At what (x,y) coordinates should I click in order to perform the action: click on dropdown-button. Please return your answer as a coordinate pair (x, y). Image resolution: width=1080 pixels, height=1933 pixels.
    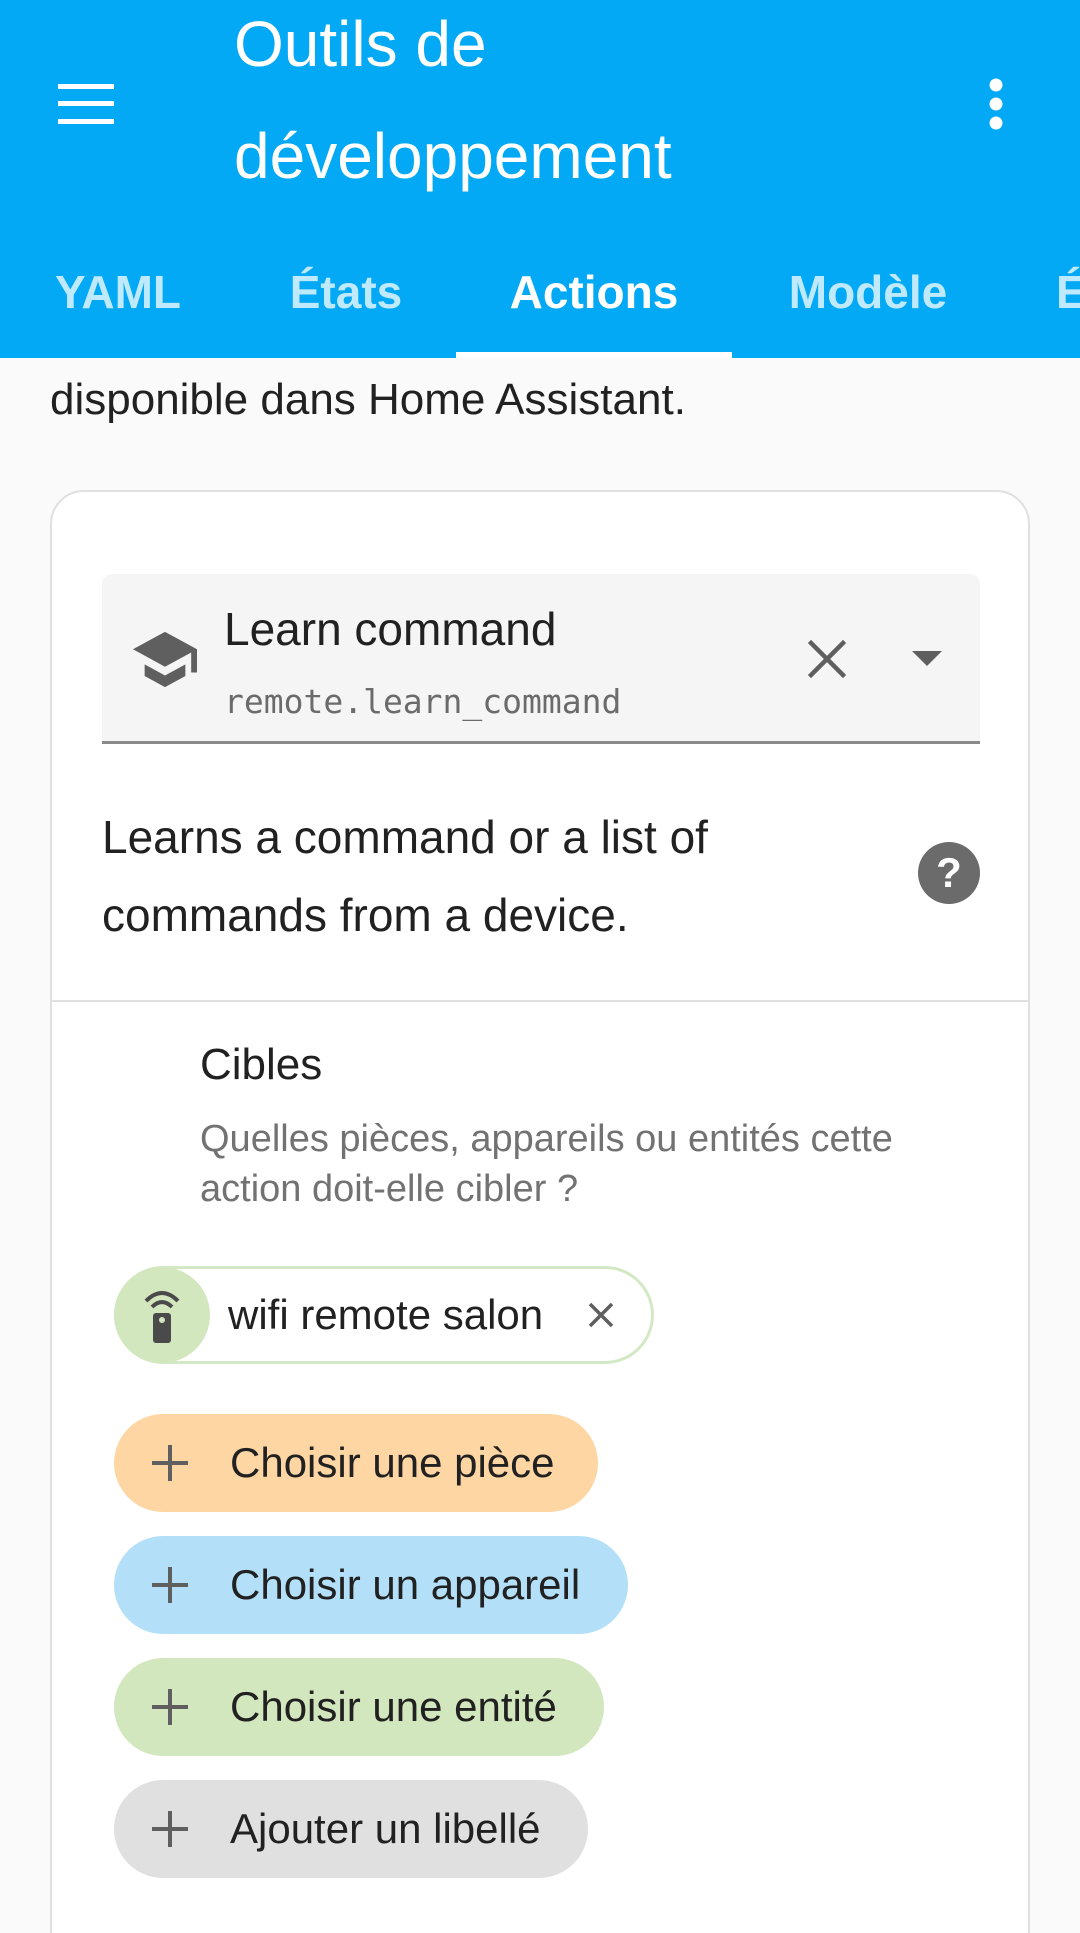
    Looking at the image, I should click on (927, 659).